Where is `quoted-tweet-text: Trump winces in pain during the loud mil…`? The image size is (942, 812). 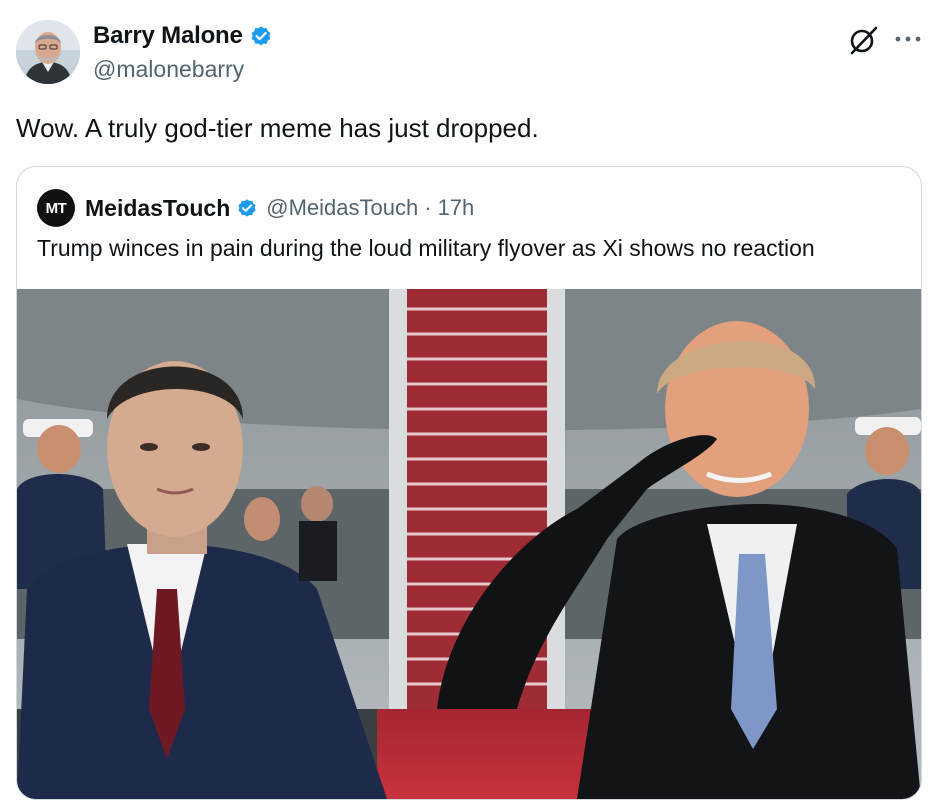 quoted-tweet-text: Trump winces in pain during the loud mil… is located at coordinates (426, 248).